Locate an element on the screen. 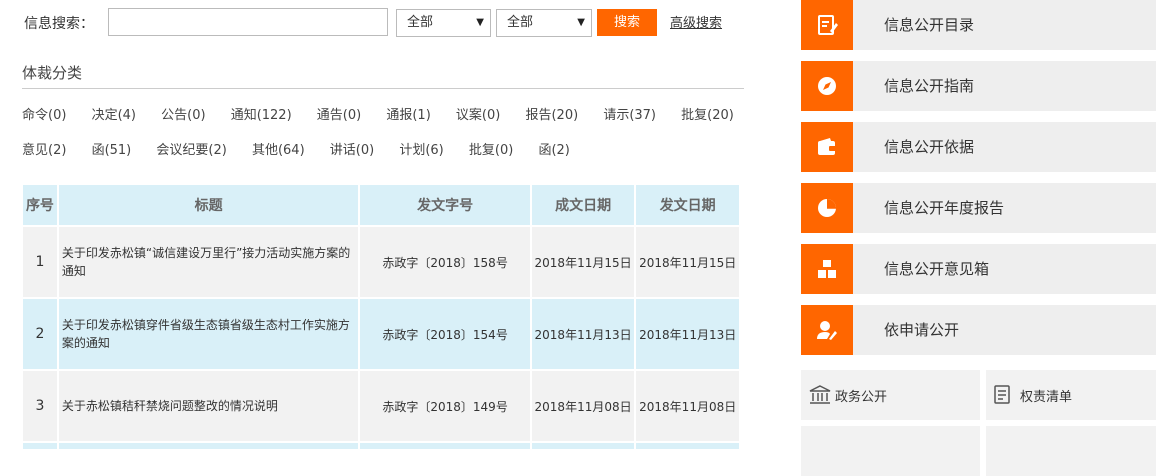 The width and height of the screenshot is (1156, 476). category-link: 命令(0) is located at coordinates (44, 115).